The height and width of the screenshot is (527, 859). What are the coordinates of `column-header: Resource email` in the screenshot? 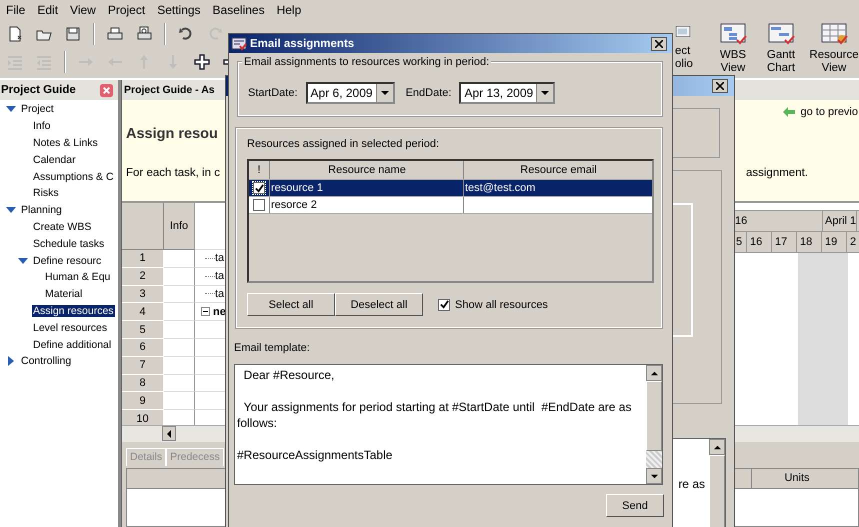 It's located at (558, 170).